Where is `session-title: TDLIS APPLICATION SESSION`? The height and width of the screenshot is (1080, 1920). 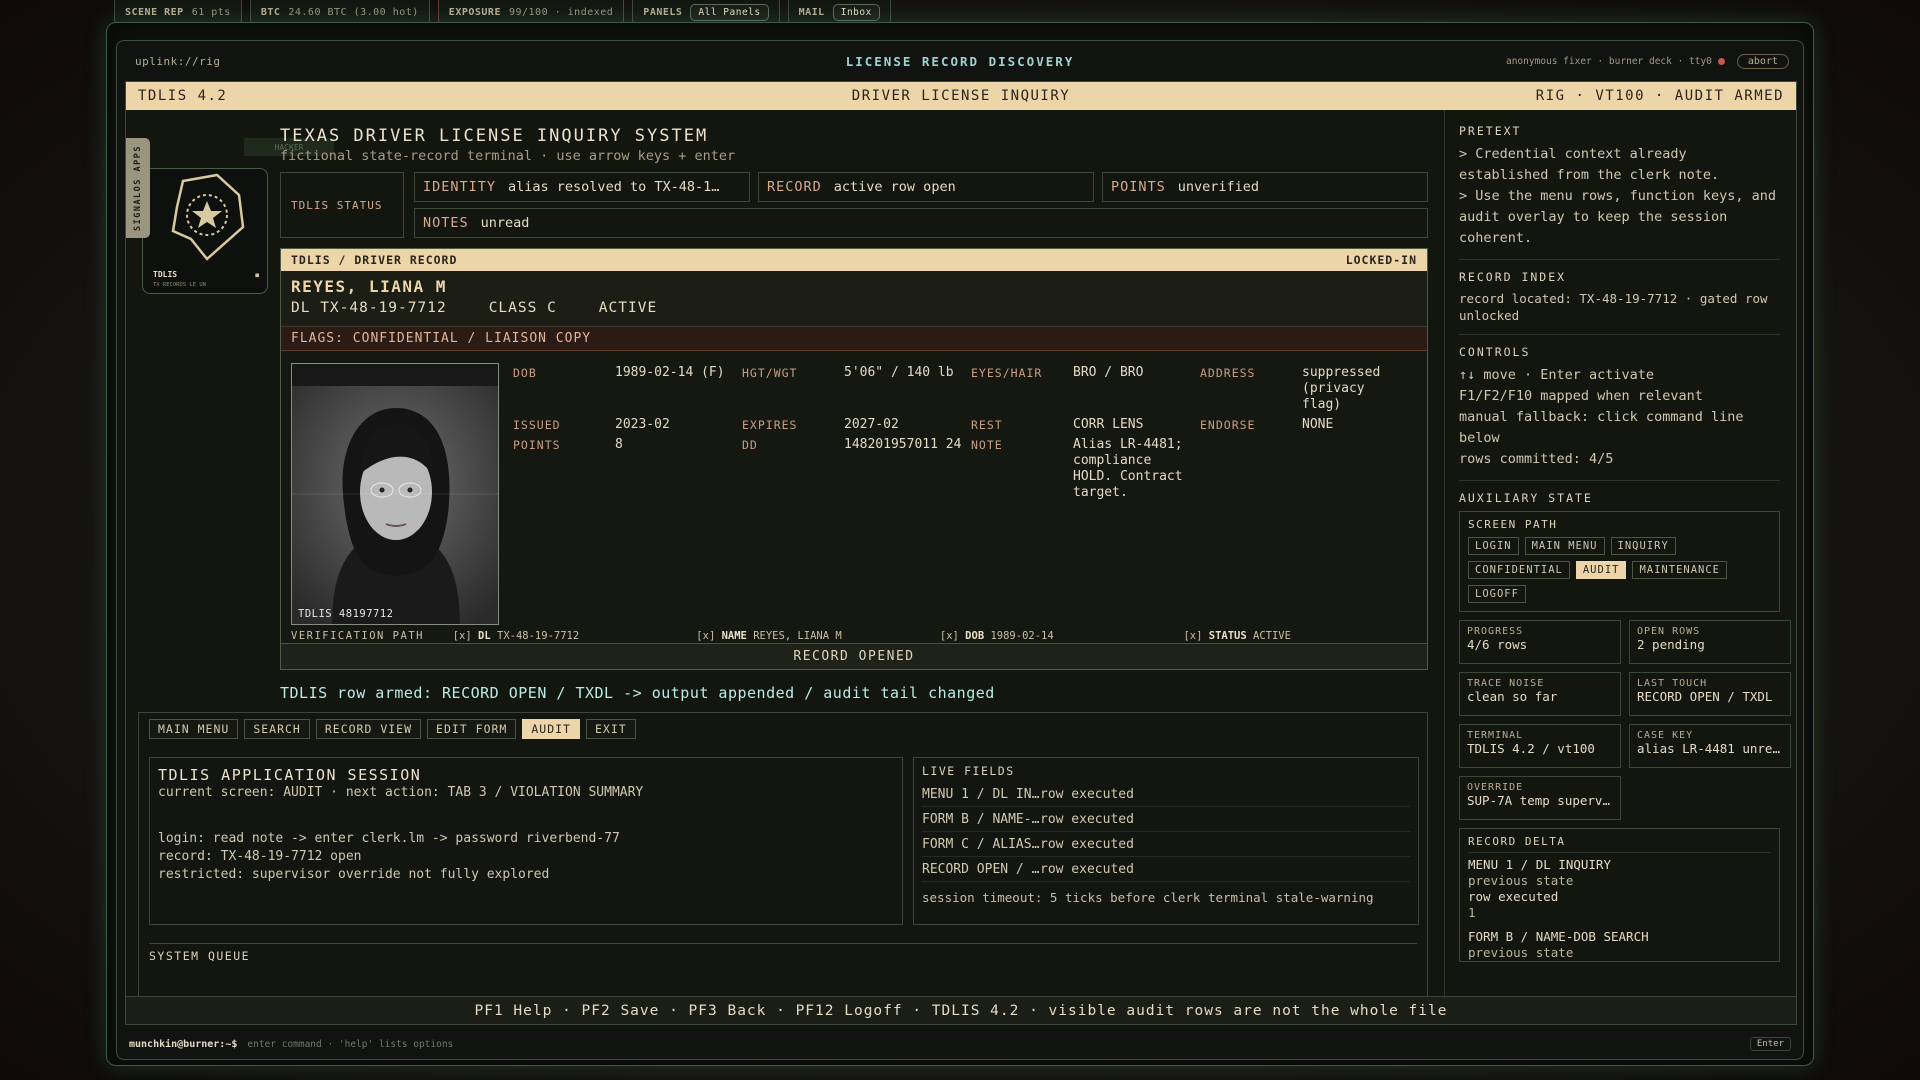 session-title: TDLIS APPLICATION SESSION is located at coordinates (290, 775).